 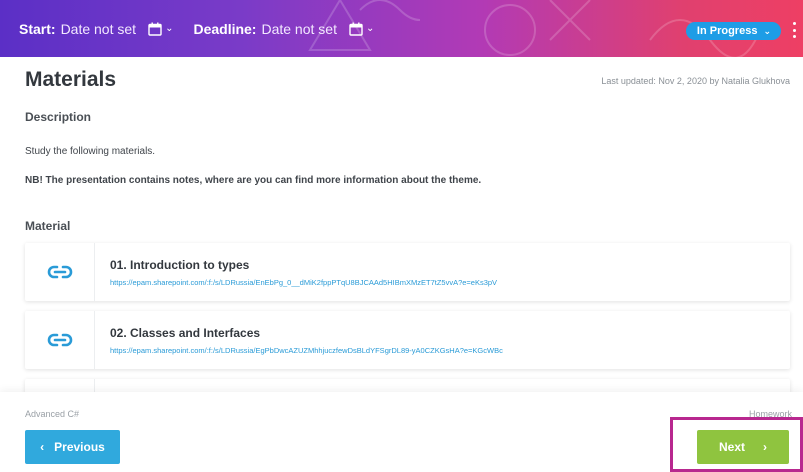 What do you see at coordinates (42, 447) in the screenshot?
I see `chevron-left-icon: ‹` at bounding box center [42, 447].